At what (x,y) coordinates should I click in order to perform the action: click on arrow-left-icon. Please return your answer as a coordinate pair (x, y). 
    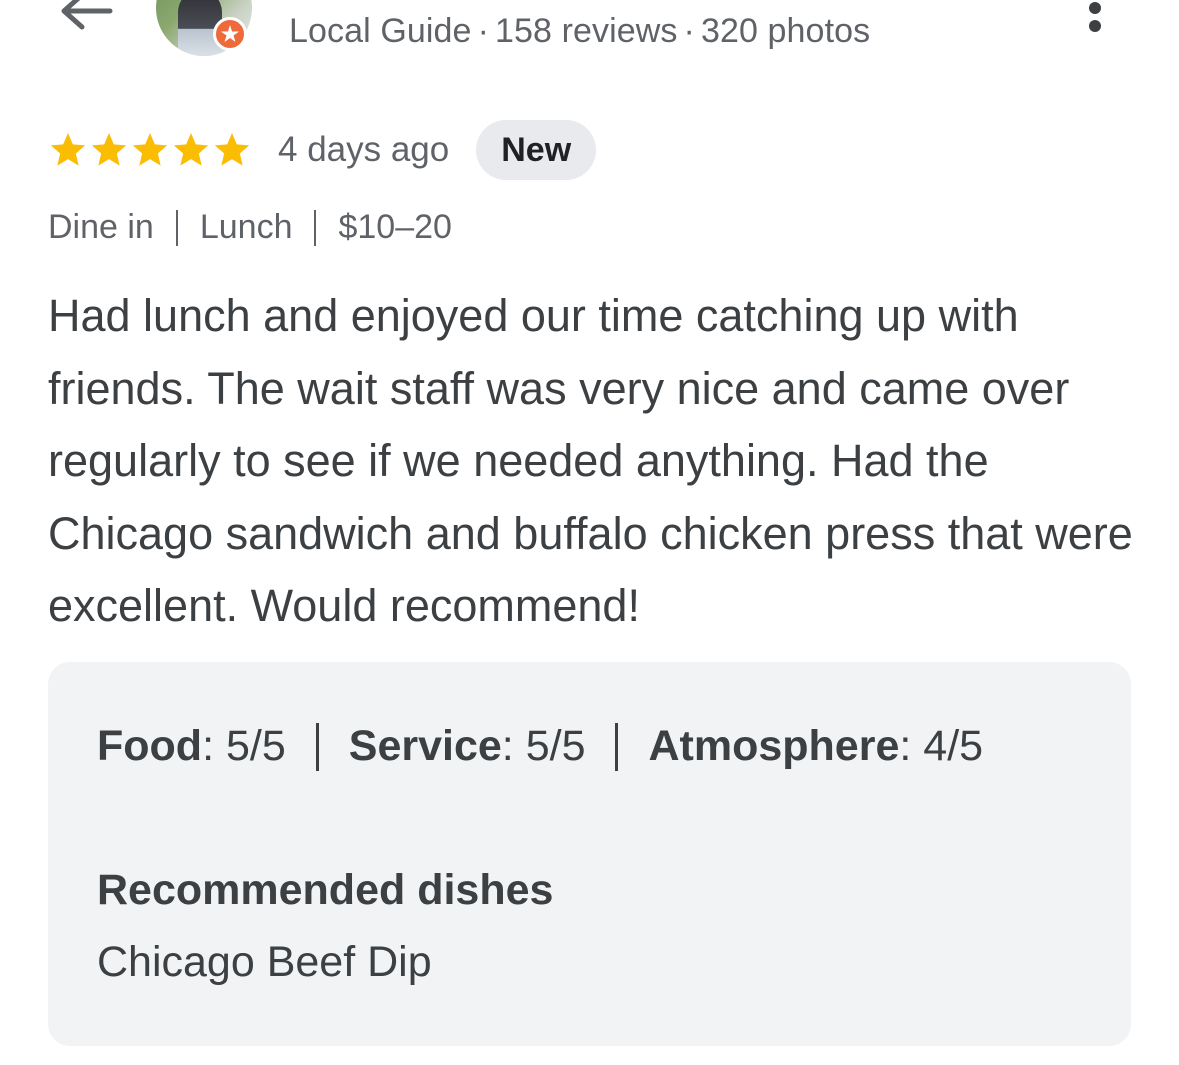
    Looking at the image, I should click on (87, 15).